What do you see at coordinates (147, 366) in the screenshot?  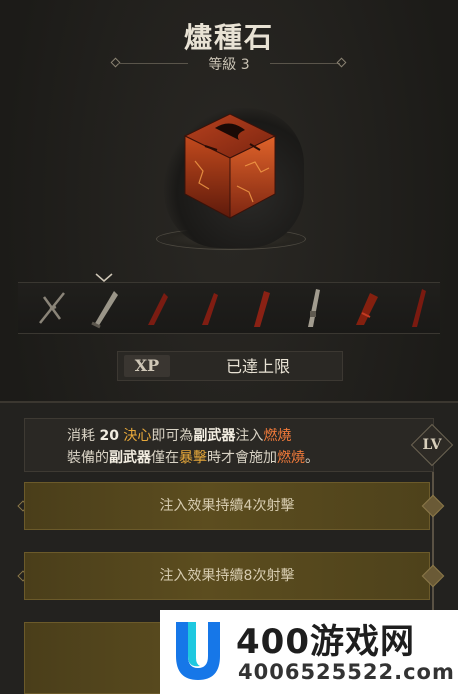 I see `xp-icon: XP` at bounding box center [147, 366].